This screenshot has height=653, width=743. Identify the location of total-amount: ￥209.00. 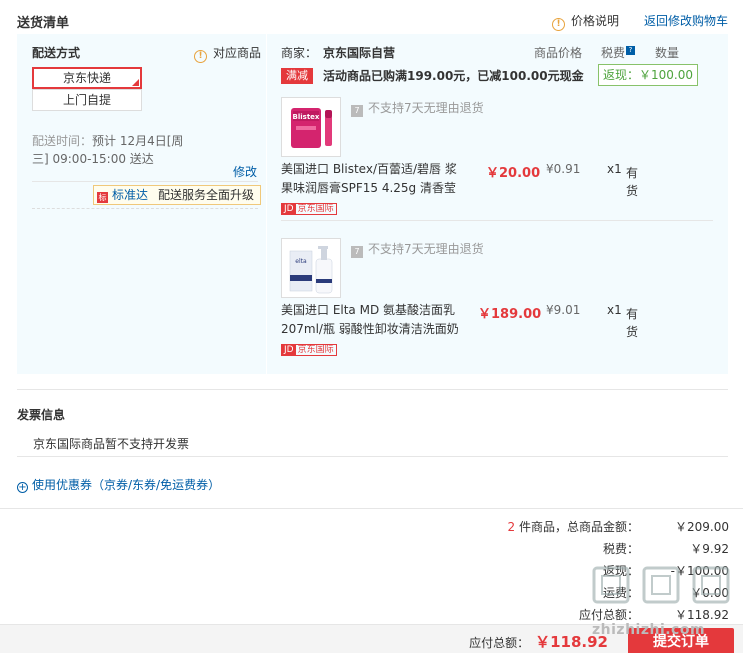
(702, 527).